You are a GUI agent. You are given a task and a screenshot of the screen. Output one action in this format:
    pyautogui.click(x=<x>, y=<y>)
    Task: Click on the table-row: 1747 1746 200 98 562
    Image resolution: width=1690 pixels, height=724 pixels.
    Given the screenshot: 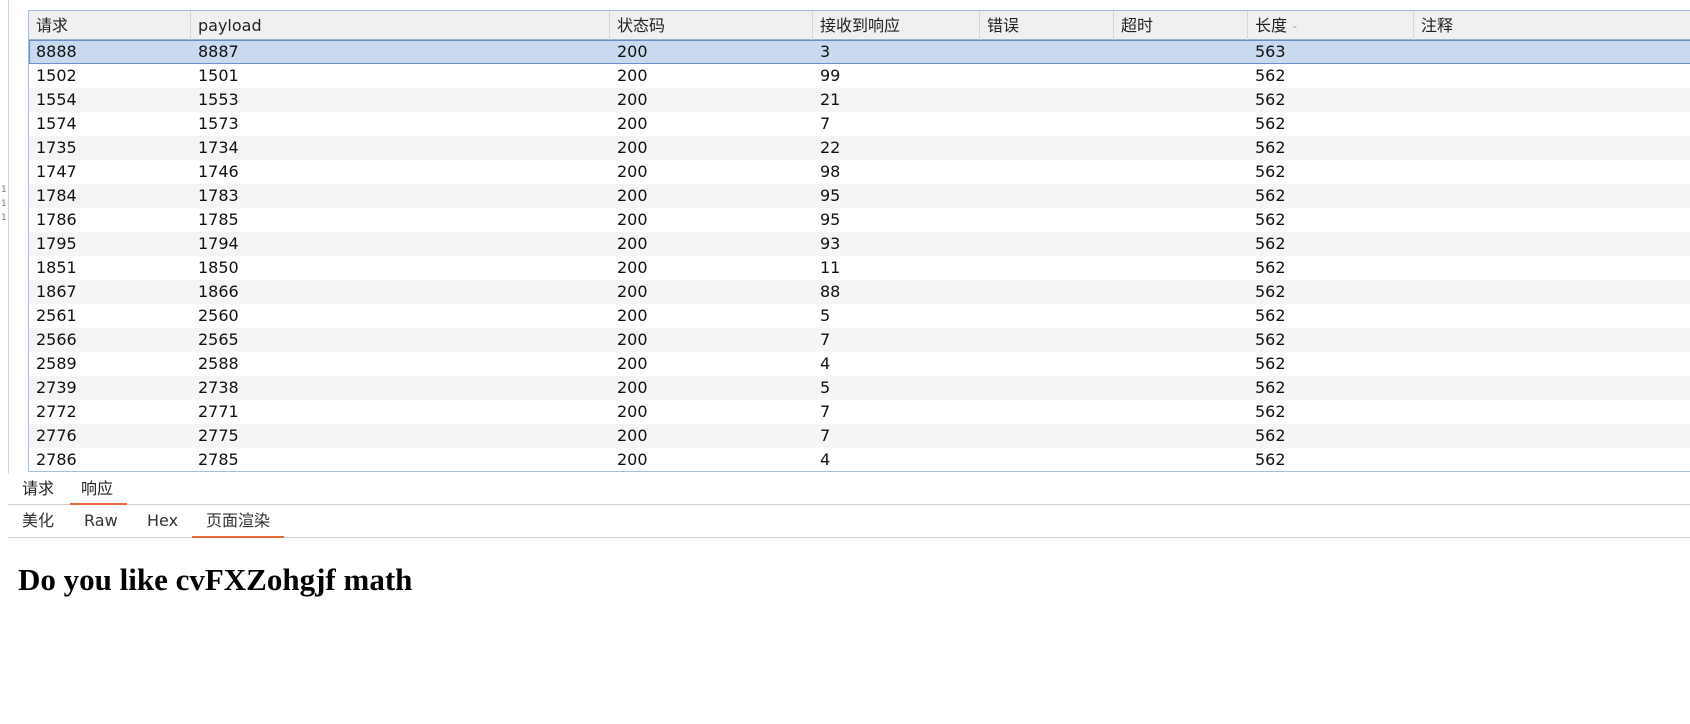 What is the action you would take?
    pyautogui.click(x=859, y=172)
    